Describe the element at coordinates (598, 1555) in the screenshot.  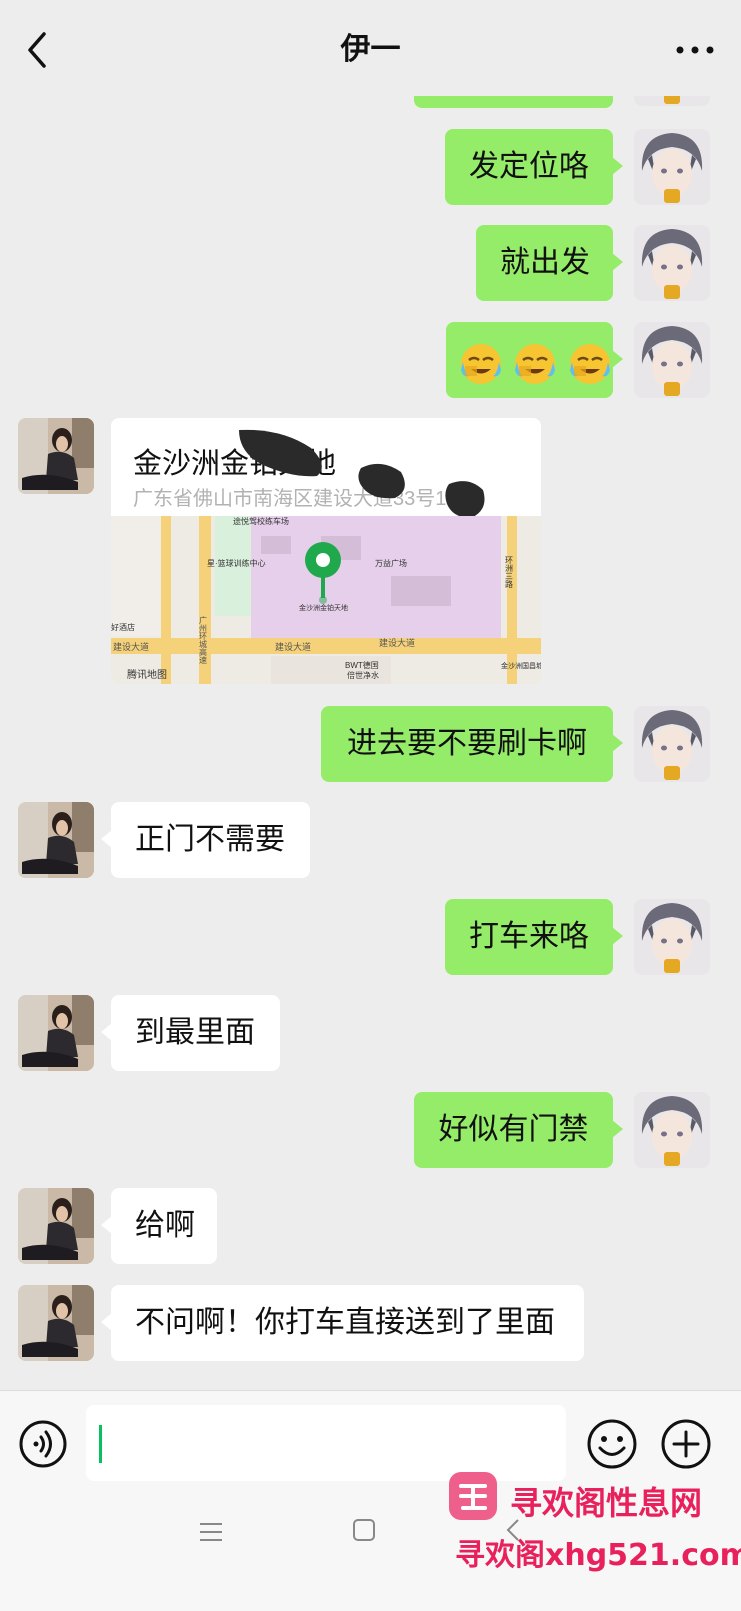
I see `watermark-url: 寻欢阁xhg521.com` at that location.